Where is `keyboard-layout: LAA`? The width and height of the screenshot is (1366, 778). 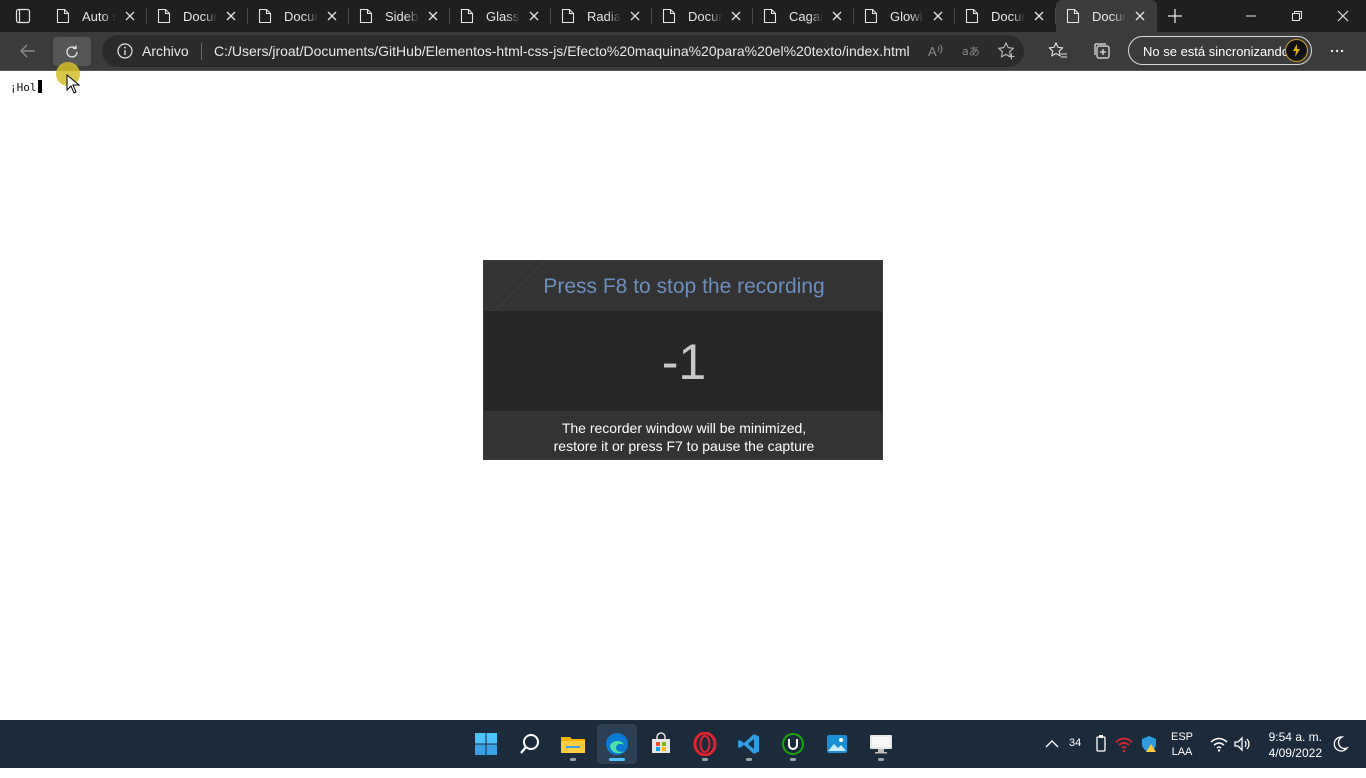
keyboard-layout: LAA is located at coordinates (1182, 752).